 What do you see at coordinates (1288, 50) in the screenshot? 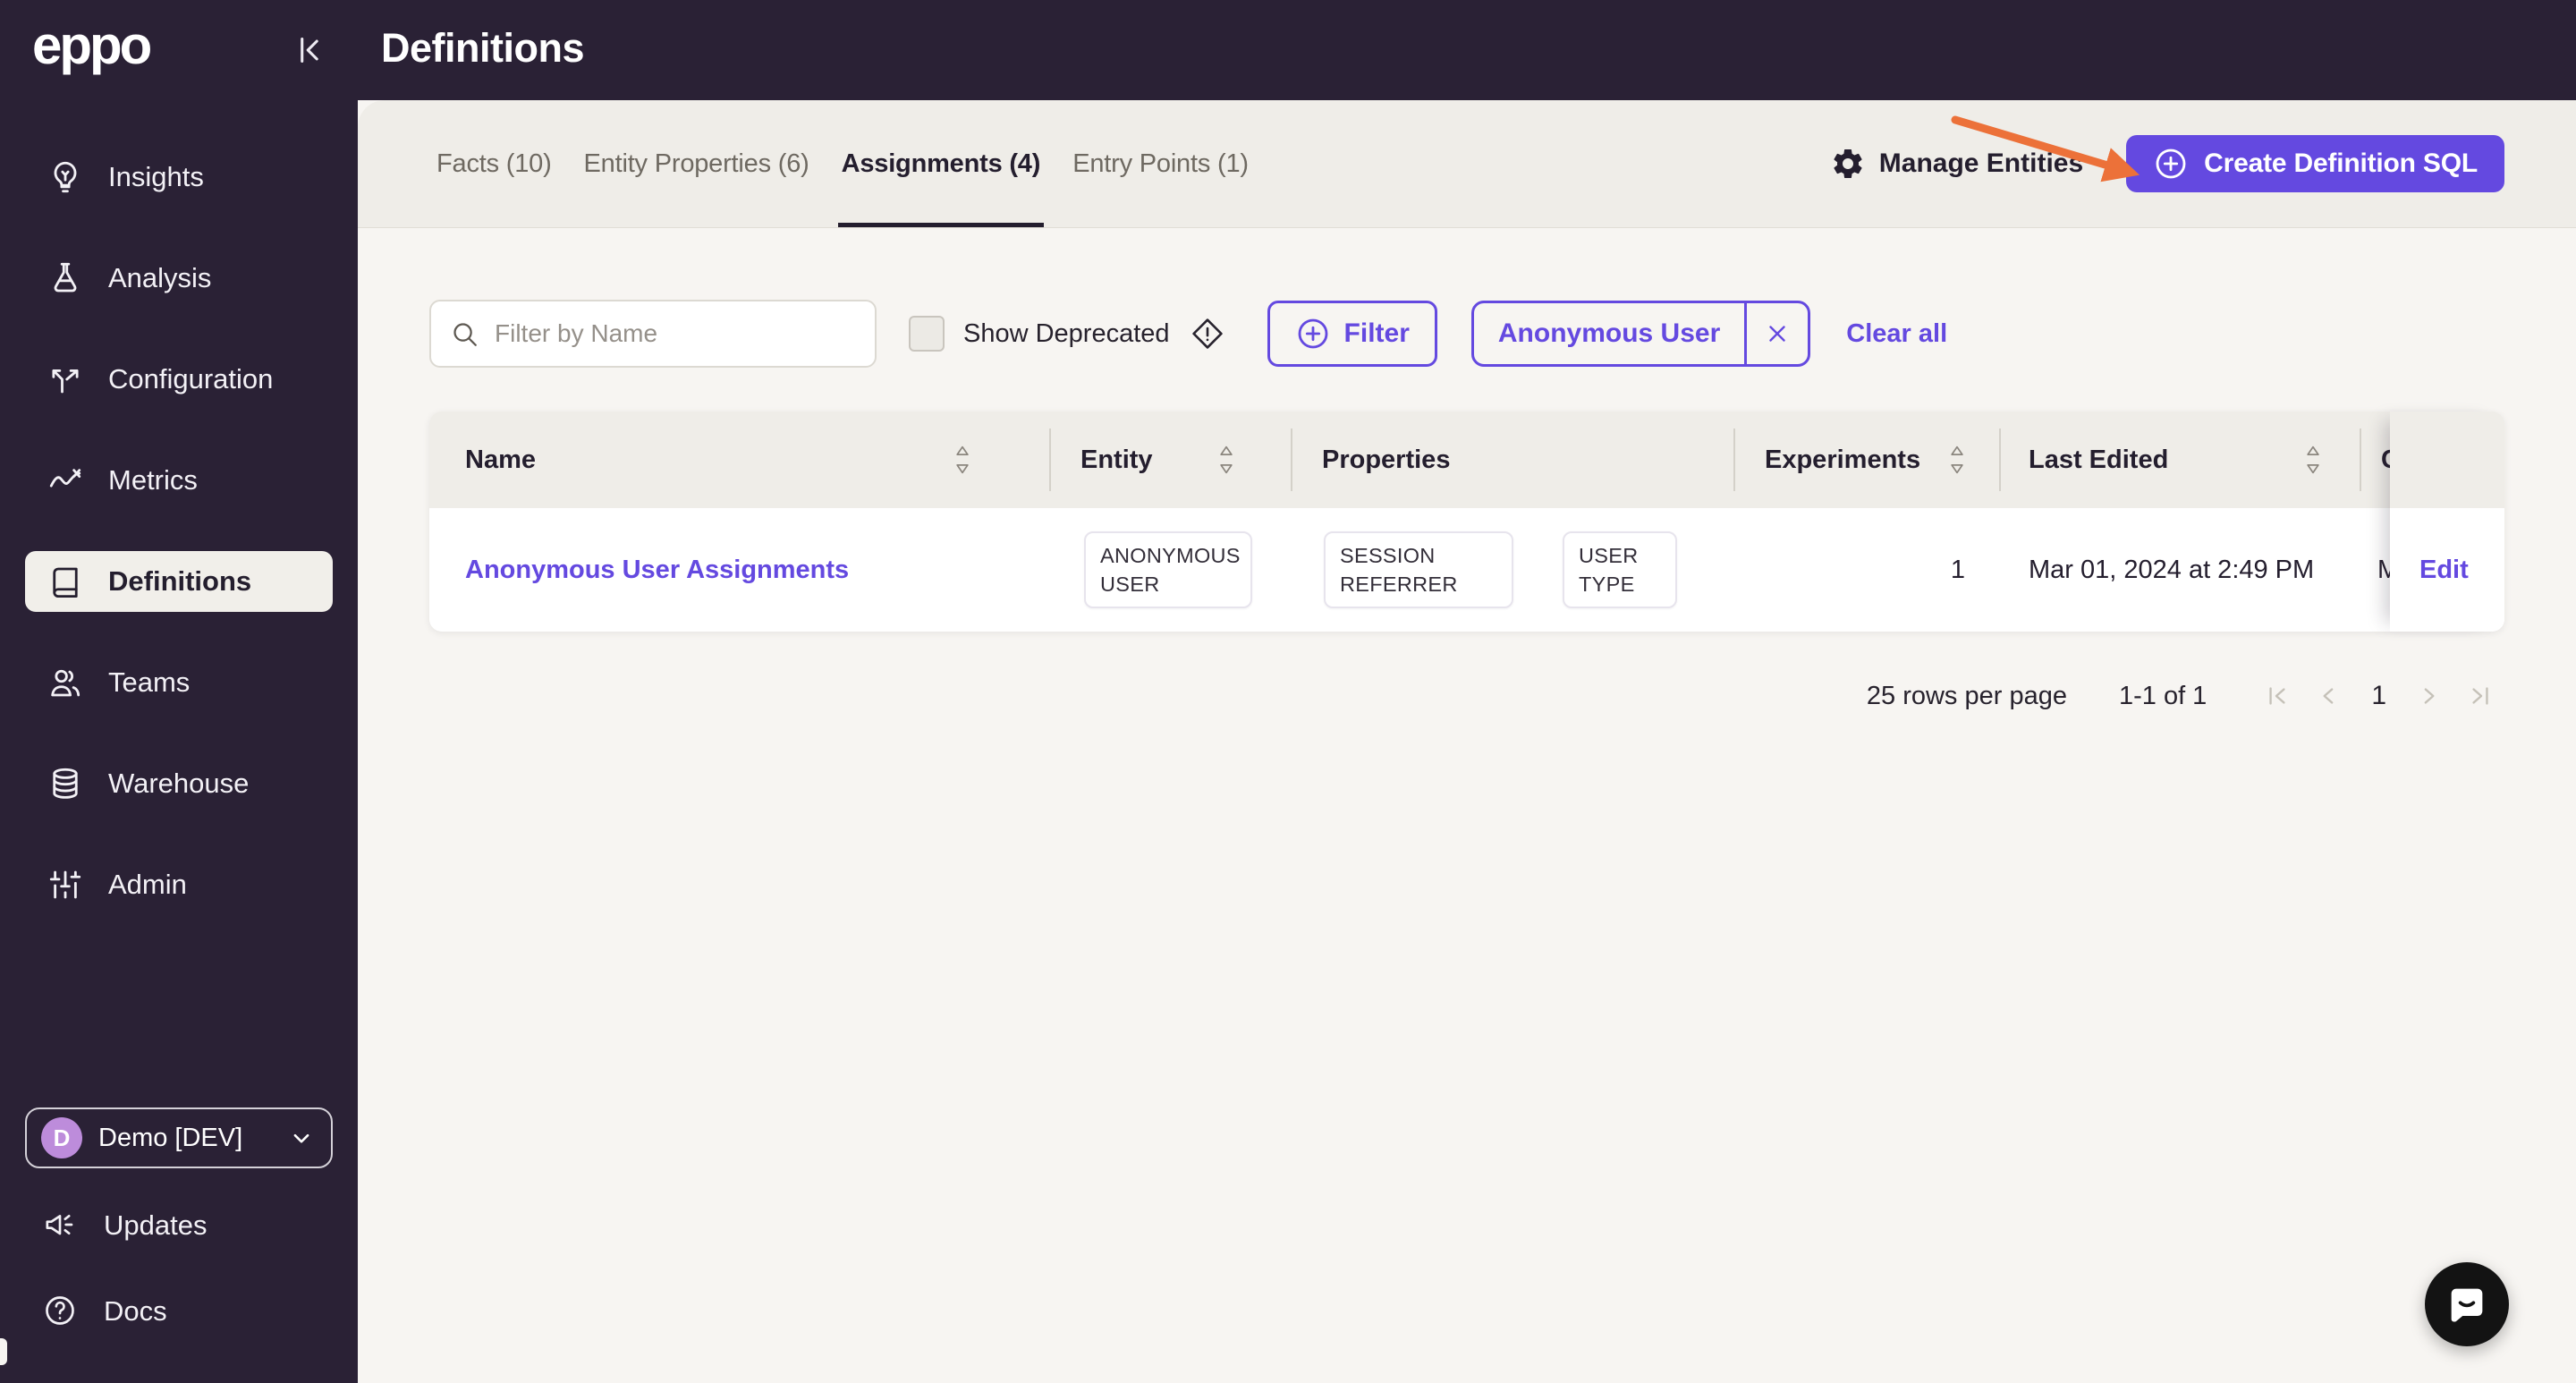
I see `topbar: Definitions` at bounding box center [1288, 50].